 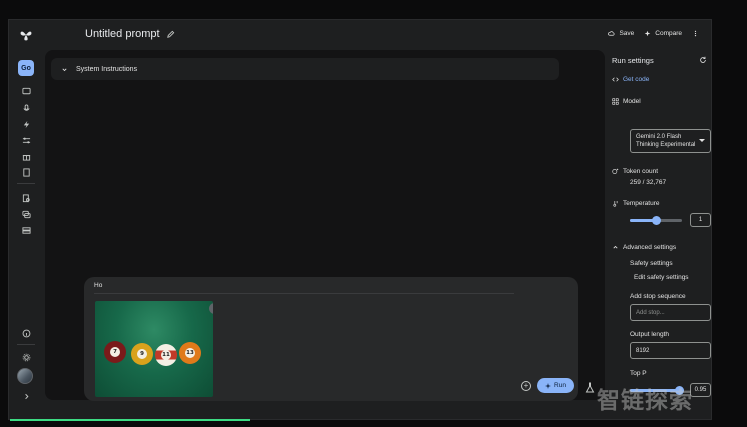 What do you see at coordinates (211, 308) in the screenshot?
I see `remove-image-close-icon: ×` at bounding box center [211, 308].